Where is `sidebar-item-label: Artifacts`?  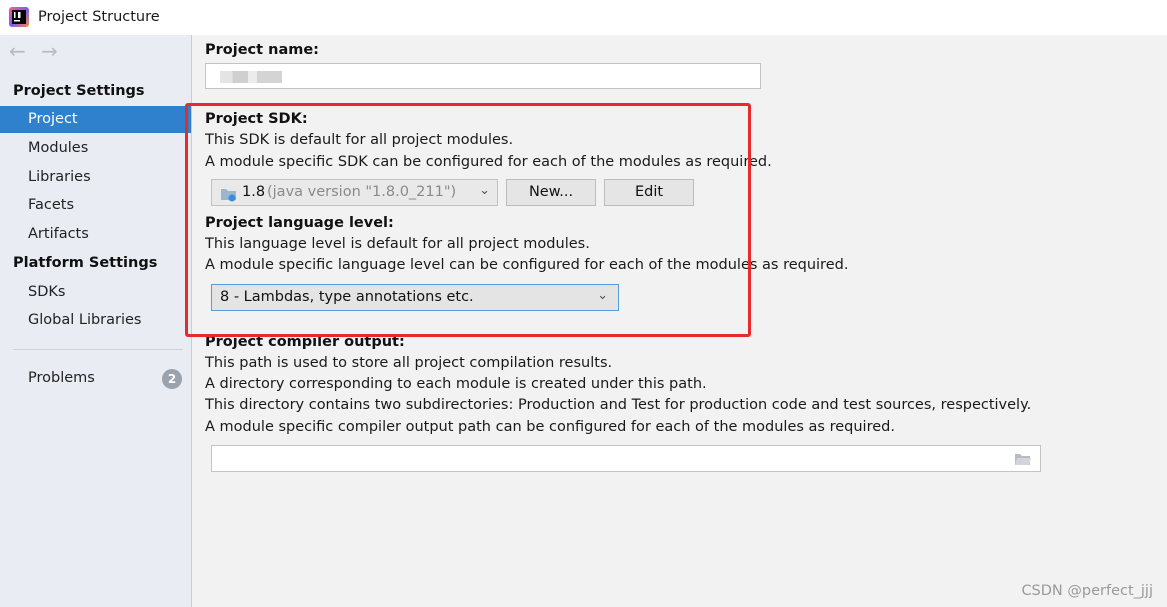 sidebar-item-label: Artifacts is located at coordinates (58, 234).